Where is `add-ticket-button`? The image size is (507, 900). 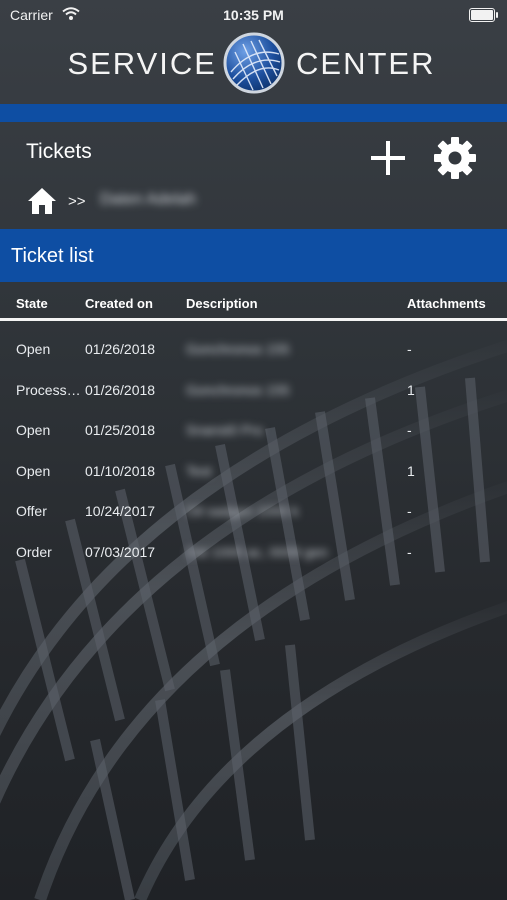
add-ticket-button is located at coordinates (388, 158).